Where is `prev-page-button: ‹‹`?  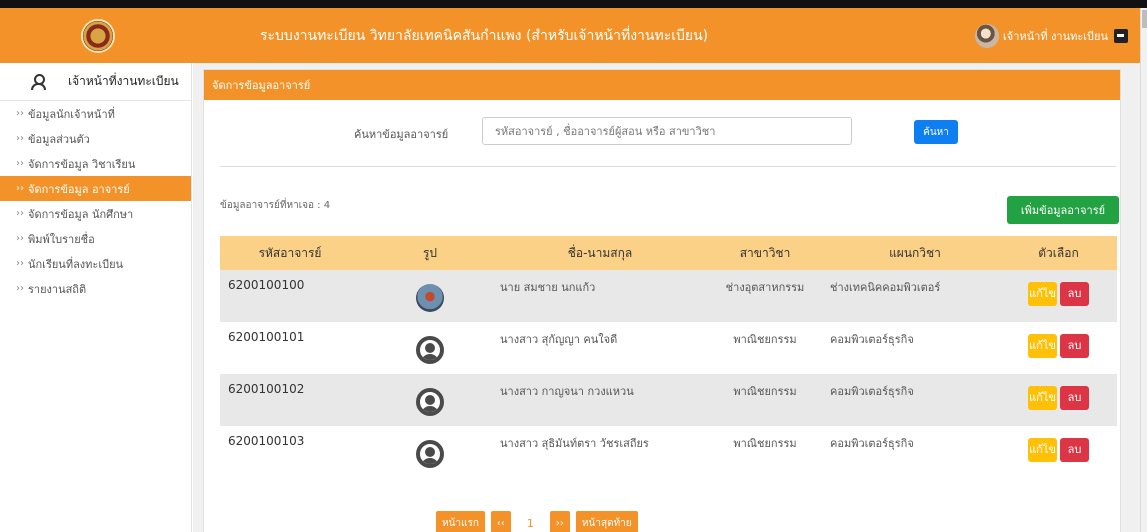 prev-page-button: ‹‹ is located at coordinates (500, 521).